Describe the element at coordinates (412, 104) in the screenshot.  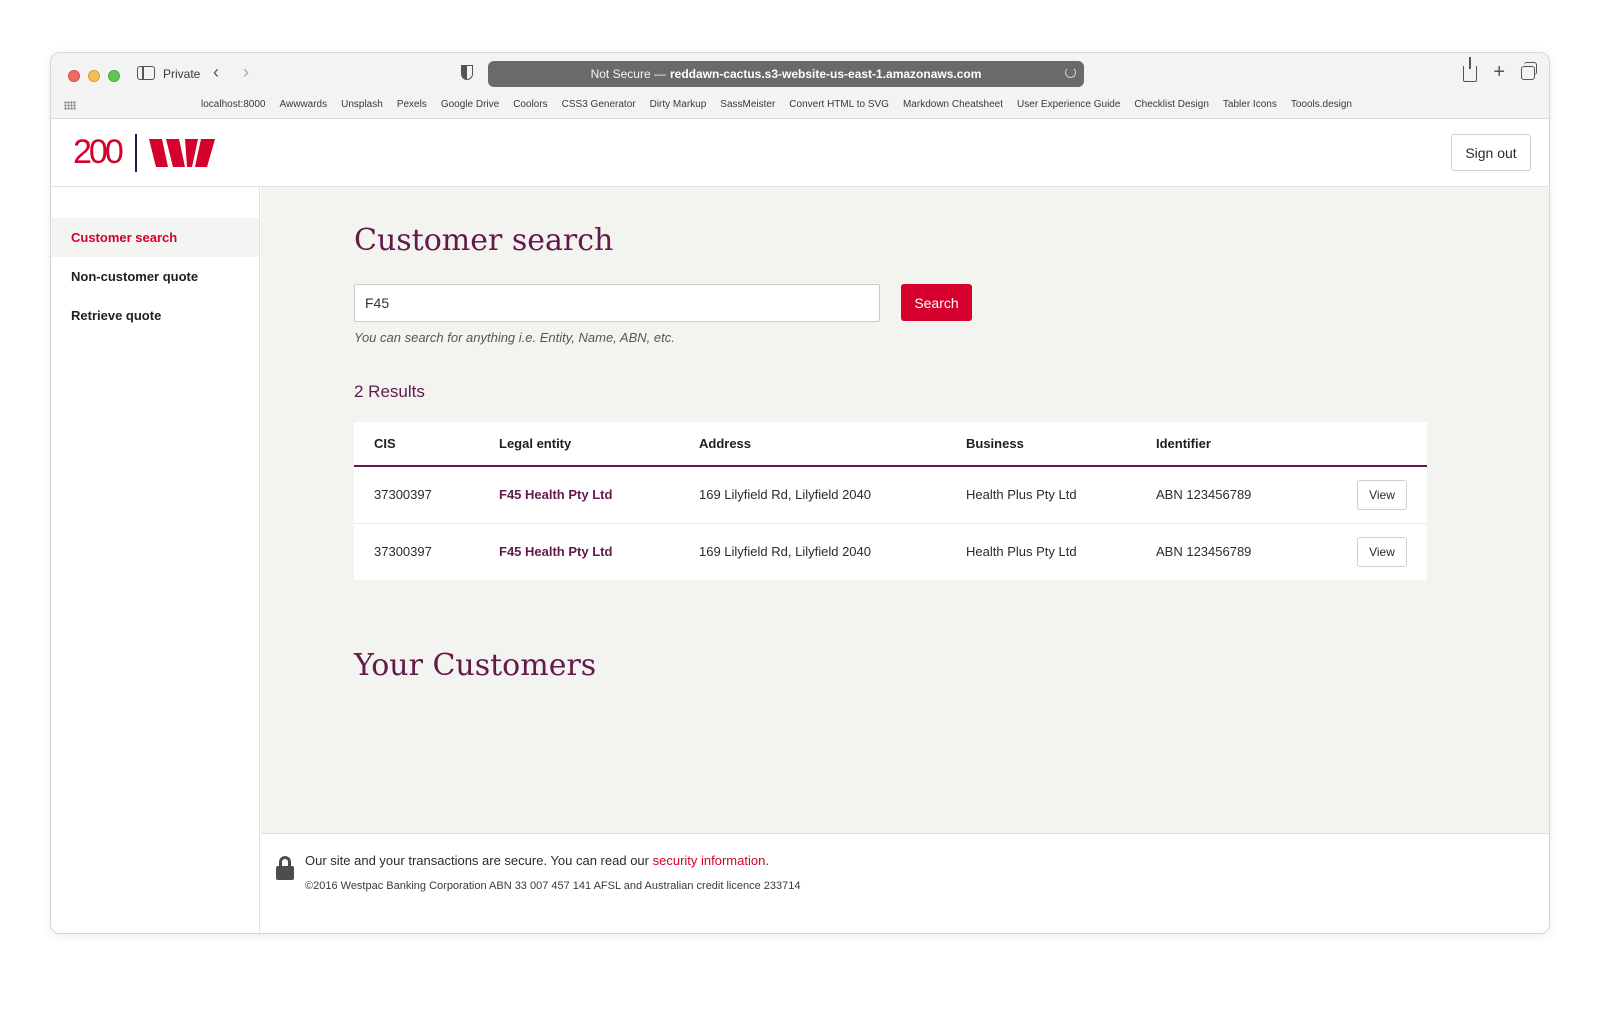
I see `bookmark-item: Pexels` at that location.